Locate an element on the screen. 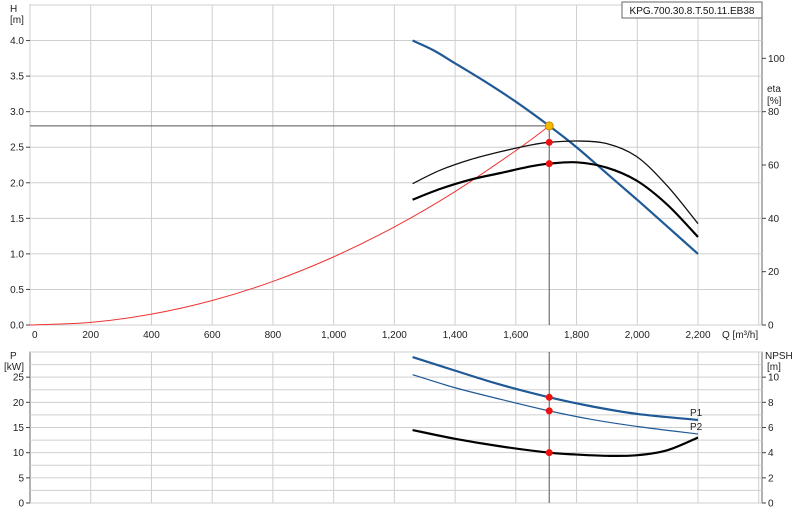 This screenshot has width=800, height=520. lower-right-tick-label: 10 is located at coordinates (774, 378).